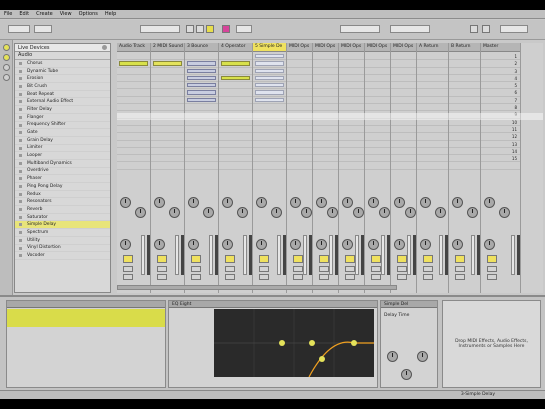 The image size is (545, 409). I want to click on track-title: Audio Track, so click(133, 47).